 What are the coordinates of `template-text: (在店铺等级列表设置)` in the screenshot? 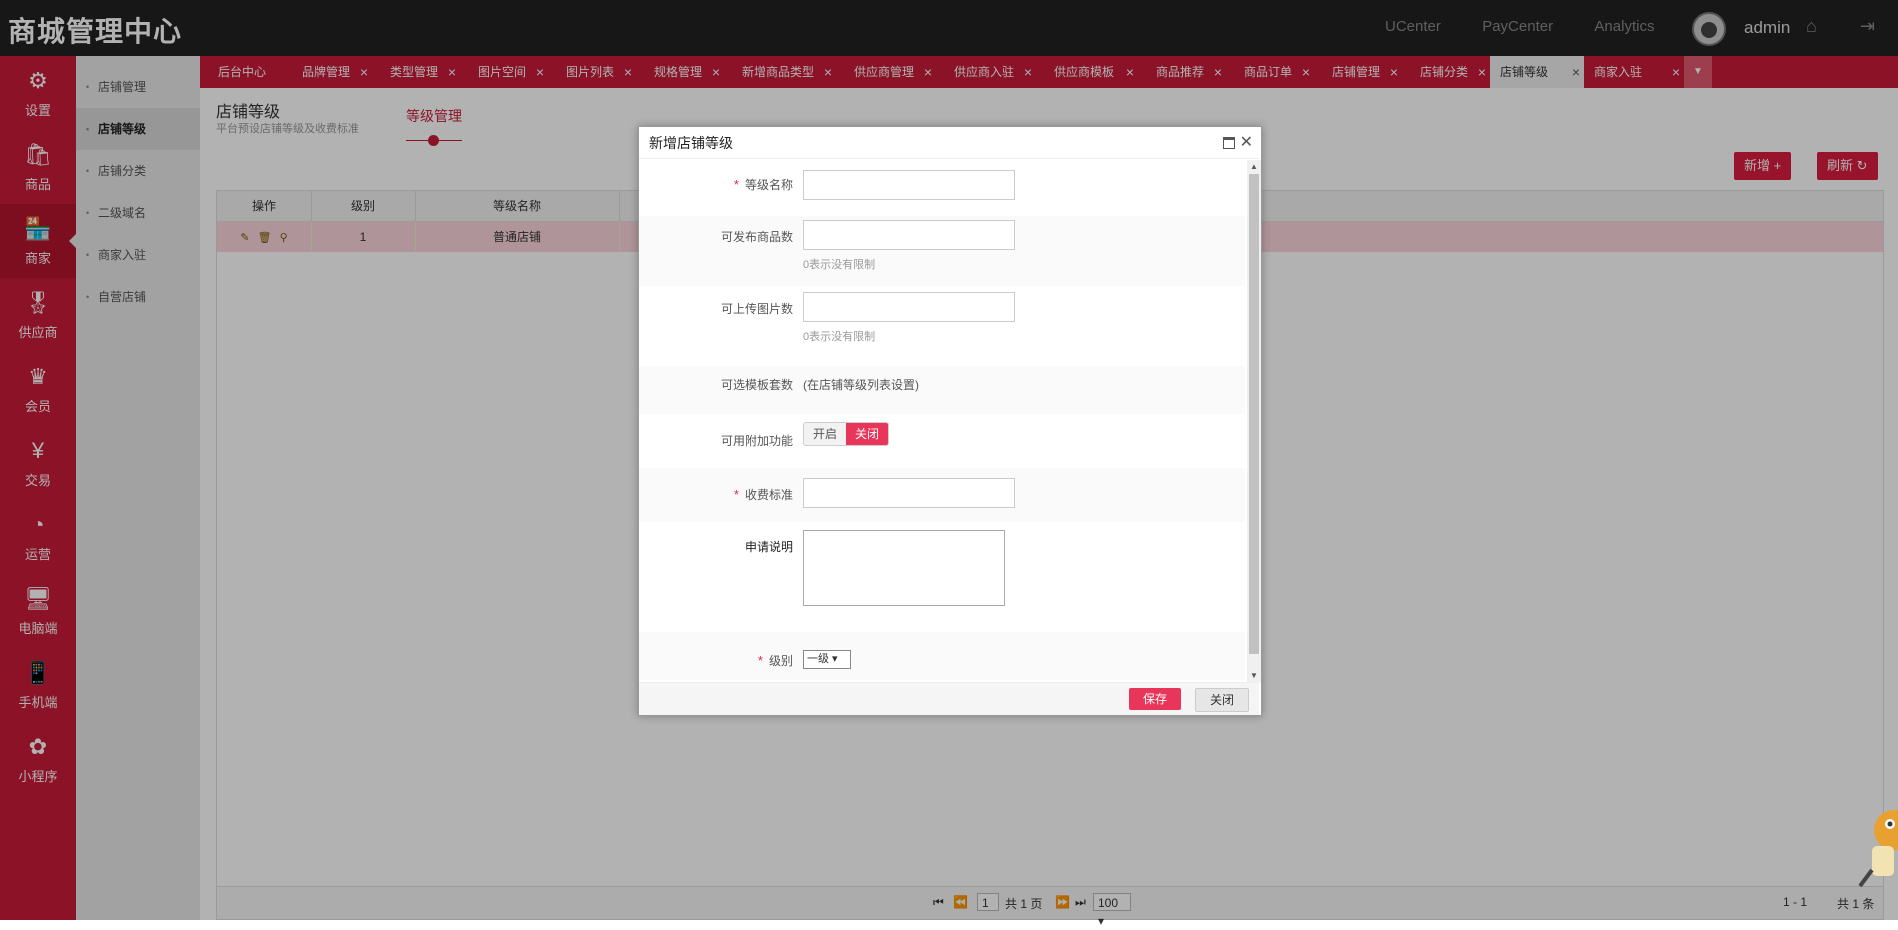 It's located at (861, 385).